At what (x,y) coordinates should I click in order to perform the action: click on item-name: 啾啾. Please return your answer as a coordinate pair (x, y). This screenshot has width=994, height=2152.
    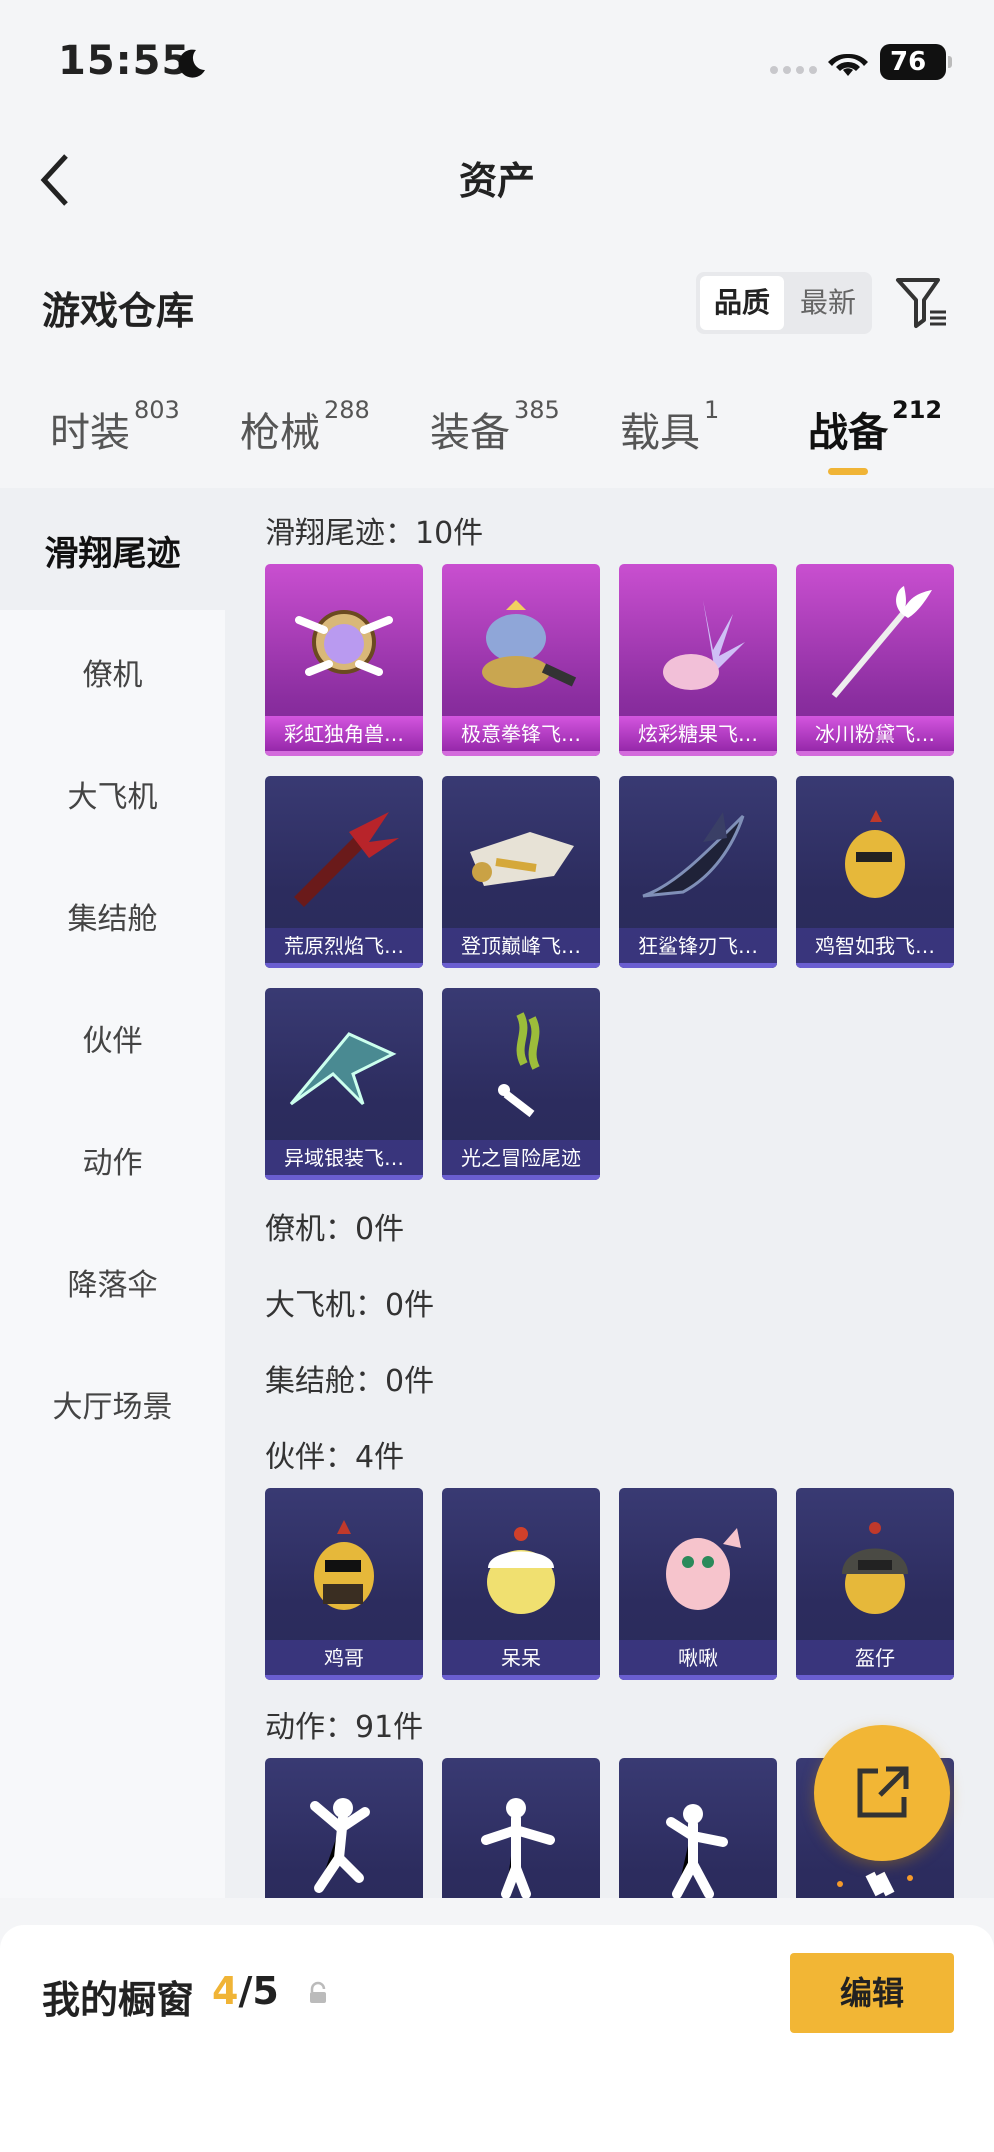
    Looking at the image, I should click on (698, 1660).